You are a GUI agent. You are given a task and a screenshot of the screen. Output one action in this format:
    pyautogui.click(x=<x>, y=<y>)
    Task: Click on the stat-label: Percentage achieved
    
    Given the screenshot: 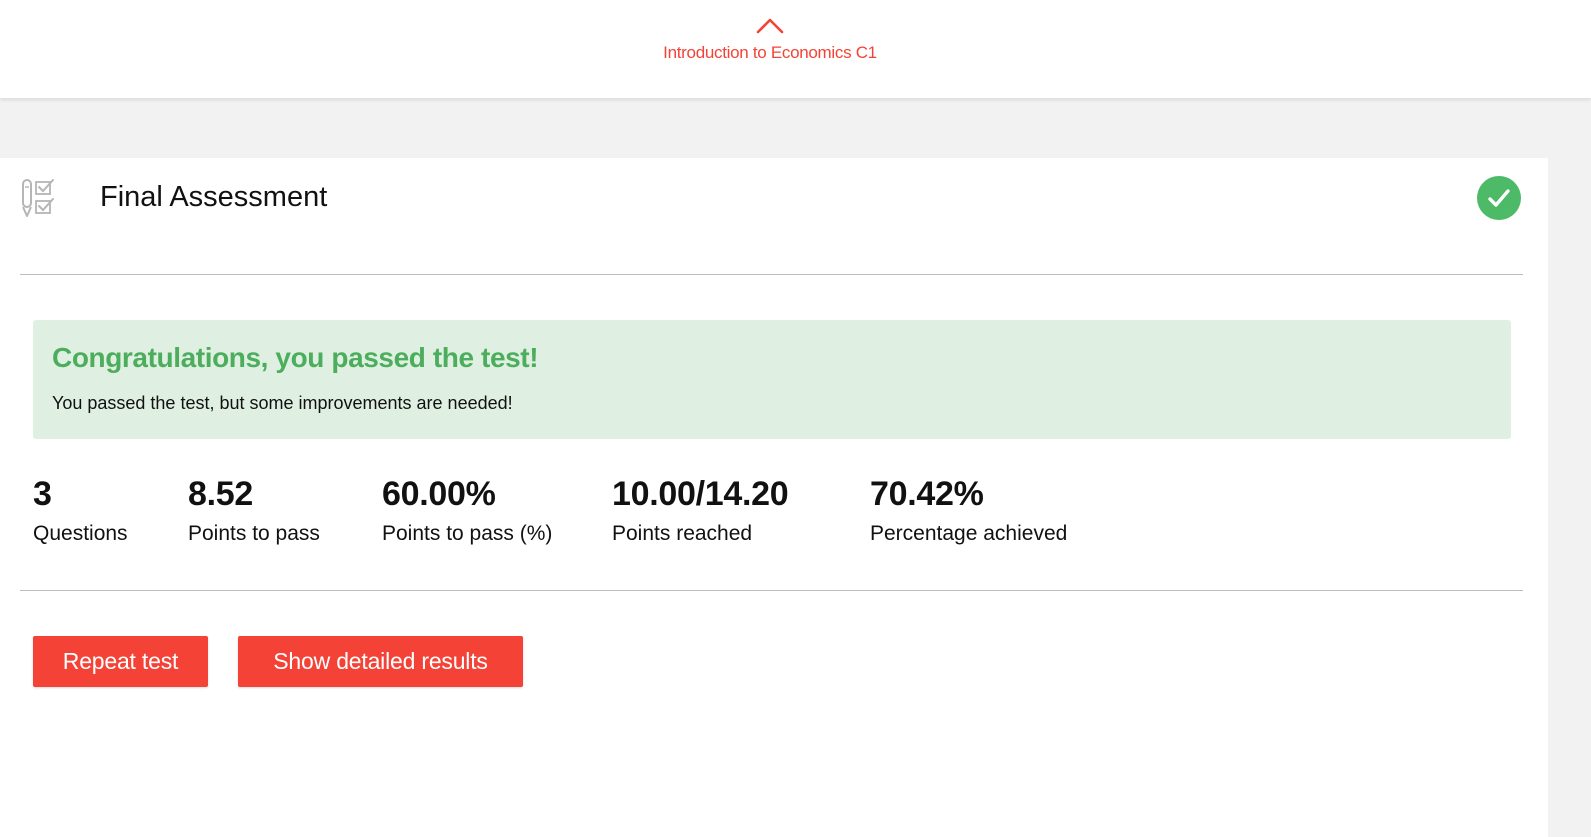 What is the action you would take?
    pyautogui.click(x=969, y=533)
    